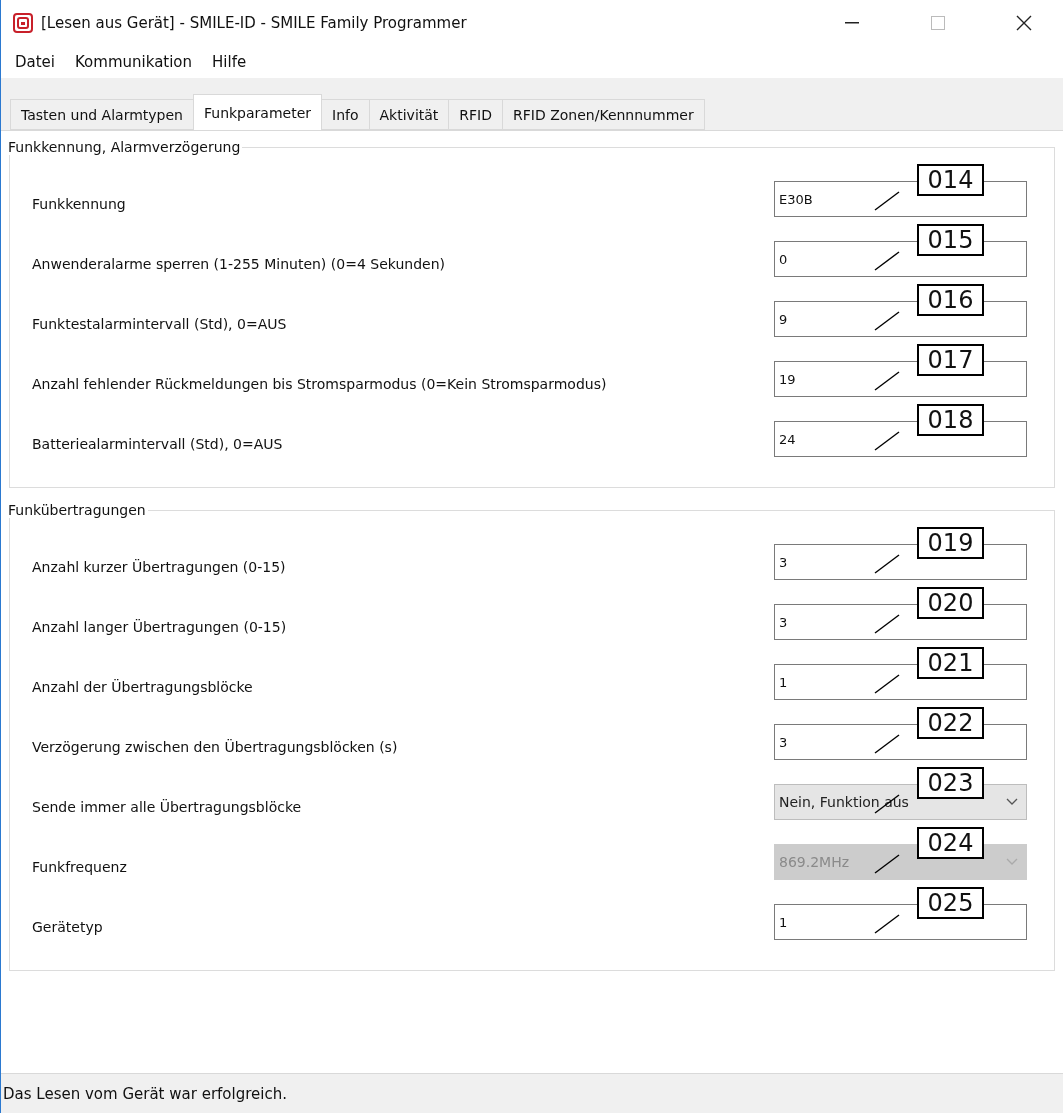 The height and width of the screenshot is (1113, 1063). I want to click on field-label: Funkkennung, so click(79, 203).